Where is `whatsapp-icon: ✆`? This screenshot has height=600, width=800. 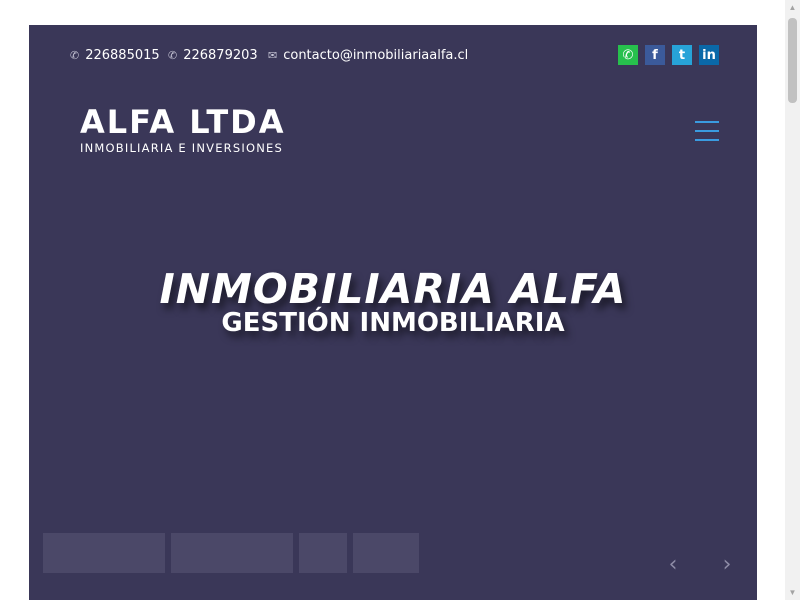 whatsapp-icon: ✆ is located at coordinates (628, 55).